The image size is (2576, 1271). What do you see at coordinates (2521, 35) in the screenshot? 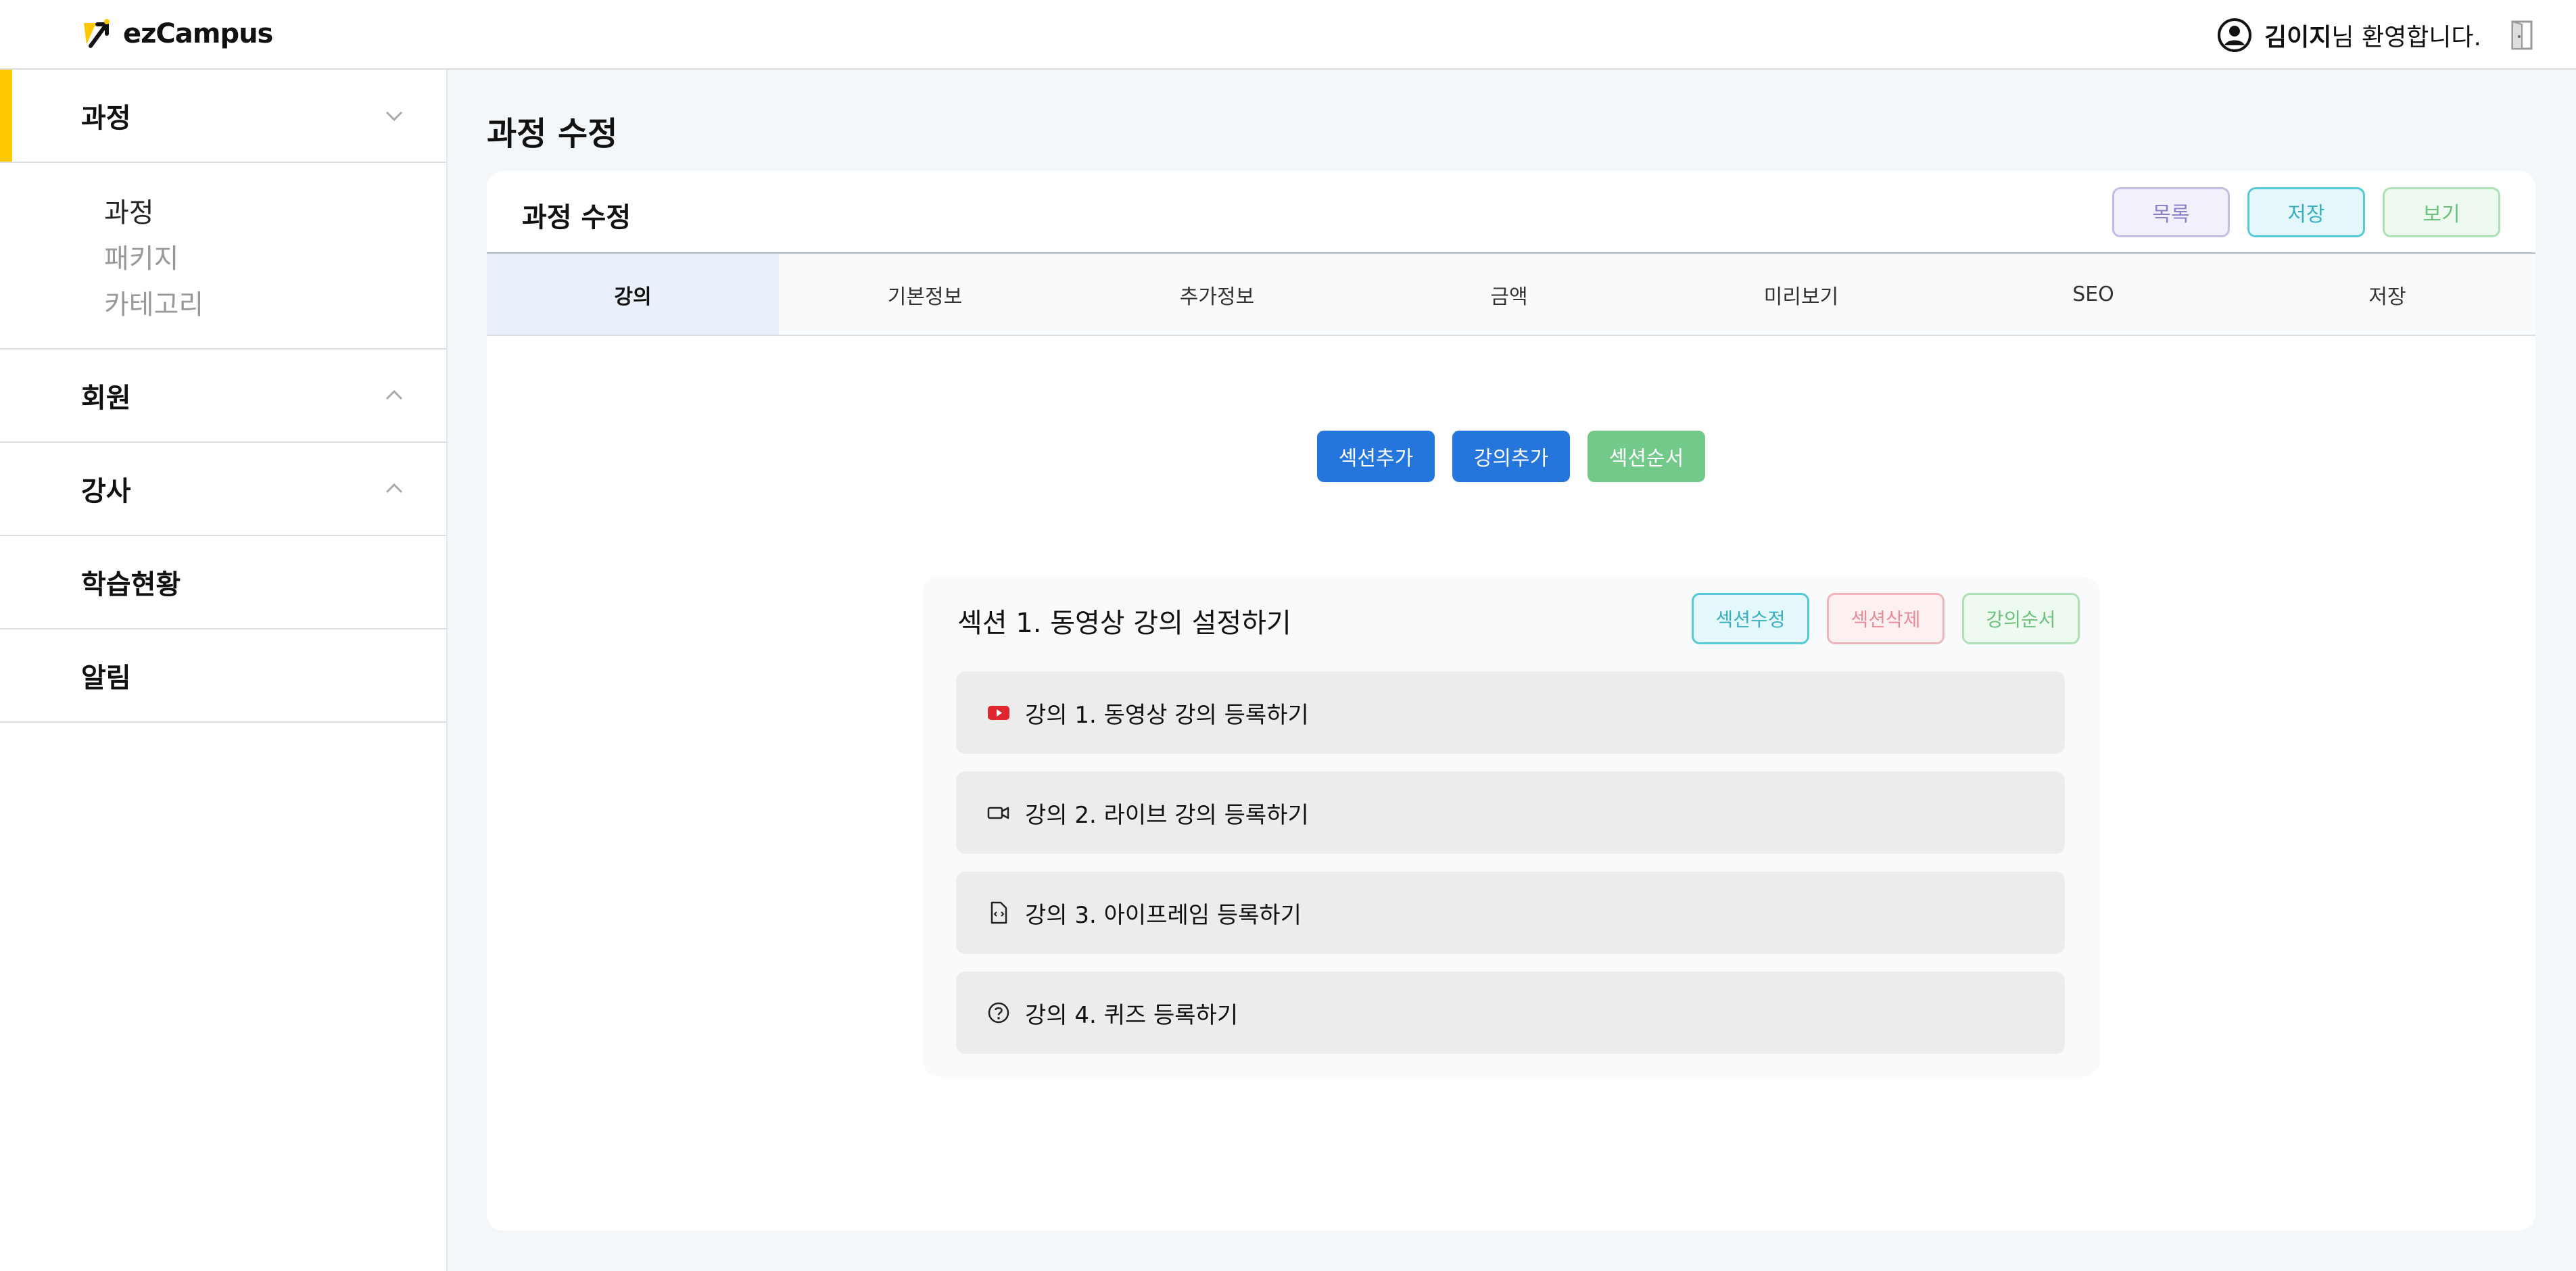
I see `logout-door-icon` at bounding box center [2521, 35].